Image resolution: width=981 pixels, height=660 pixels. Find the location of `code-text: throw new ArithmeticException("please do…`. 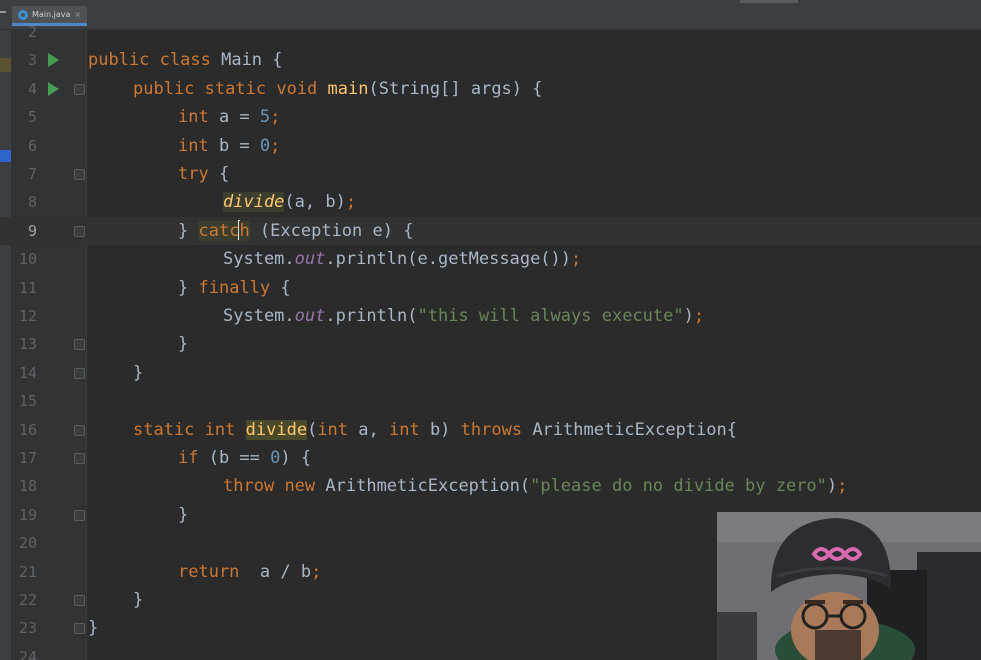

code-text: throw new ArithmeticException("please do… is located at coordinates (535, 486).